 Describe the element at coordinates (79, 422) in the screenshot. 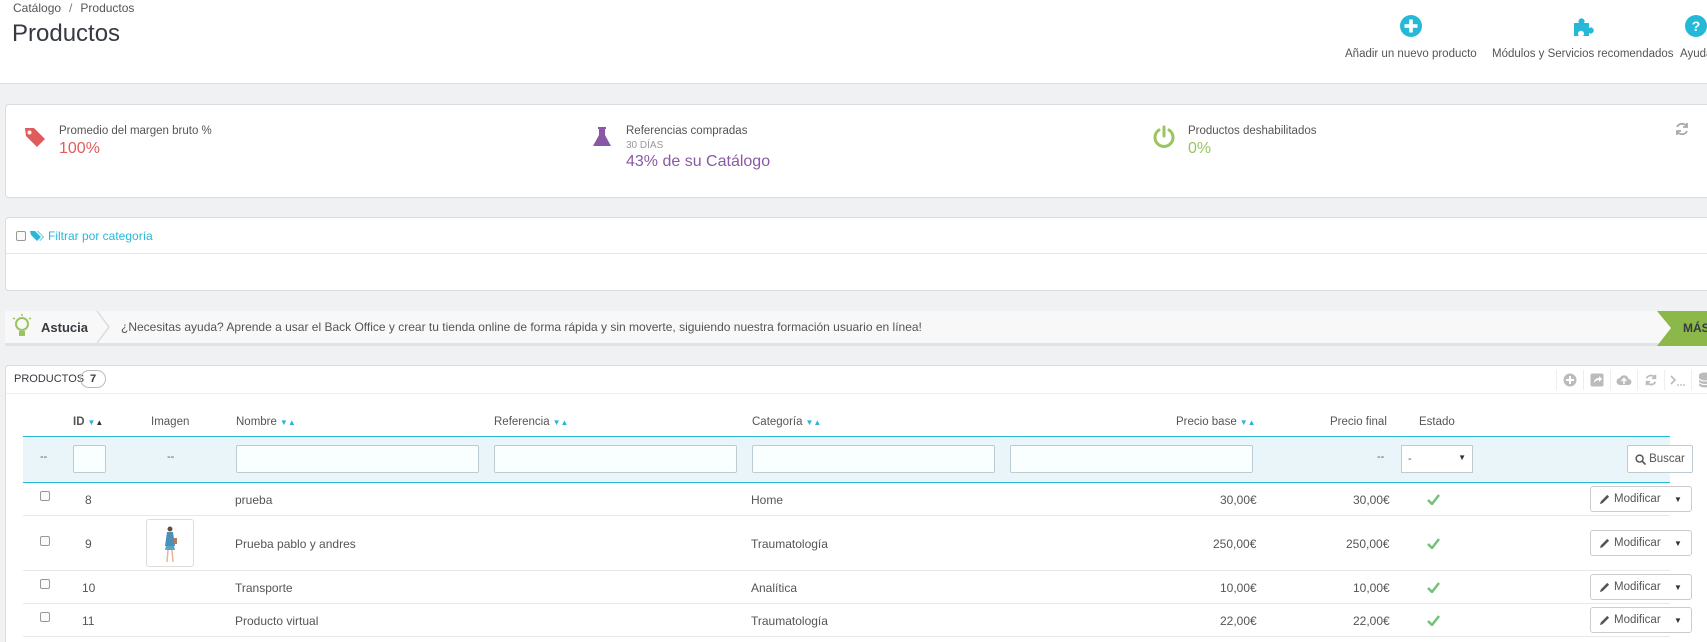

I see `col-id-label: ID` at that location.